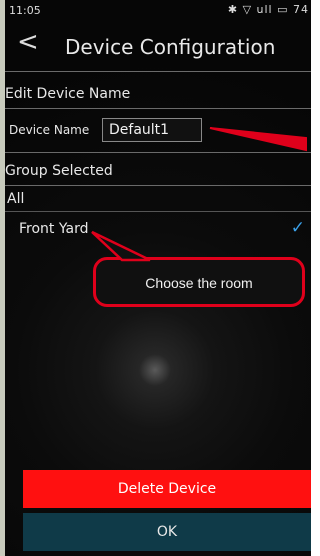 The width and height of the screenshot is (320, 556). Describe the element at coordinates (152, 130) in the screenshot. I see `device-name-input: Default1` at that location.